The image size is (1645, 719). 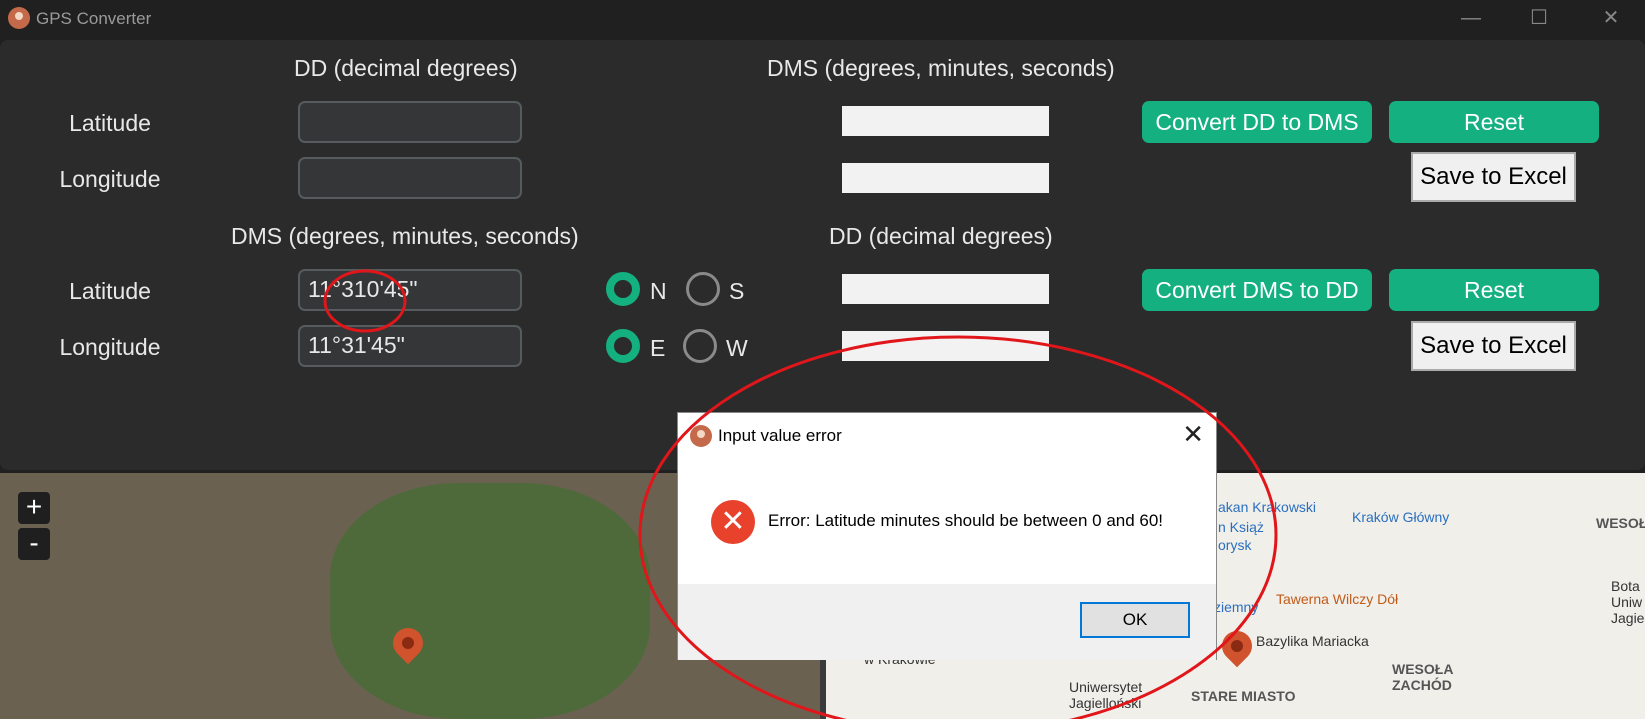 What do you see at coordinates (34, 544) in the screenshot?
I see `zoom-out-button: -` at bounding box center [34, 544].